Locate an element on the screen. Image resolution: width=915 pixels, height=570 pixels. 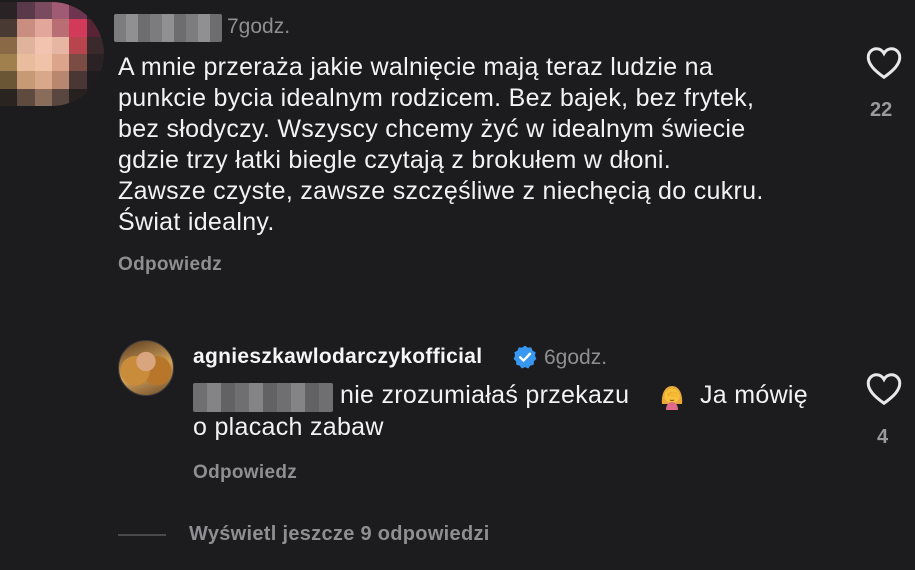
reply-timestamp: 6godz. is located at coordinates (576, 357).